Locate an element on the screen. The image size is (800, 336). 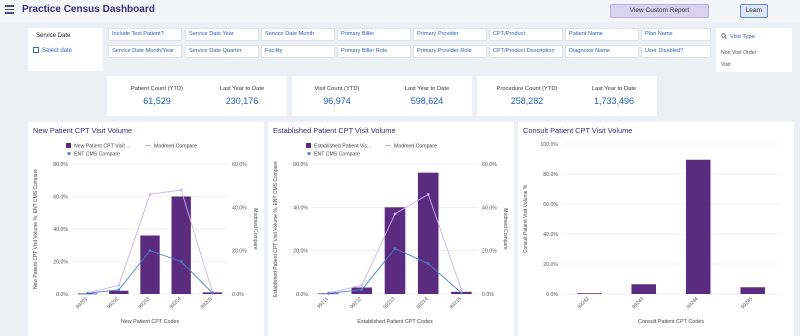
filter-service-date-month: Service Date Month is located at coordinates (298, 34).